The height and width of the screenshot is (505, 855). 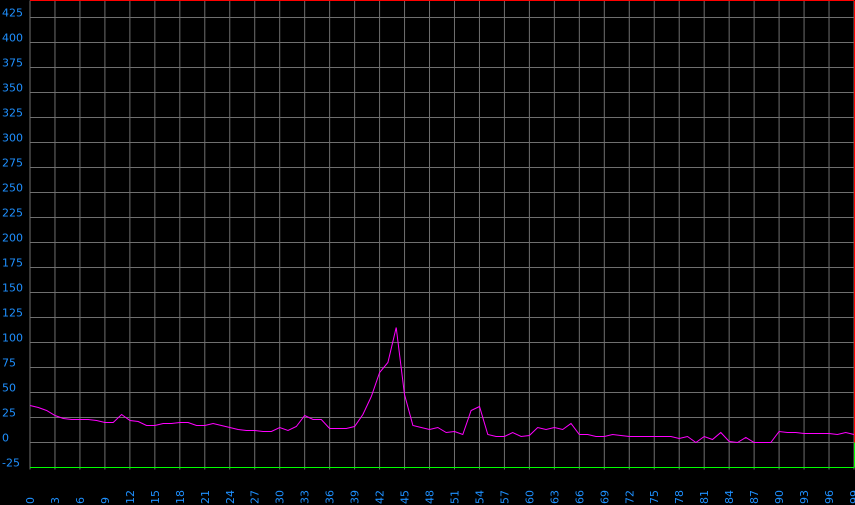 I want to click on y-tick-label: 350, so click(x=12, y=88).